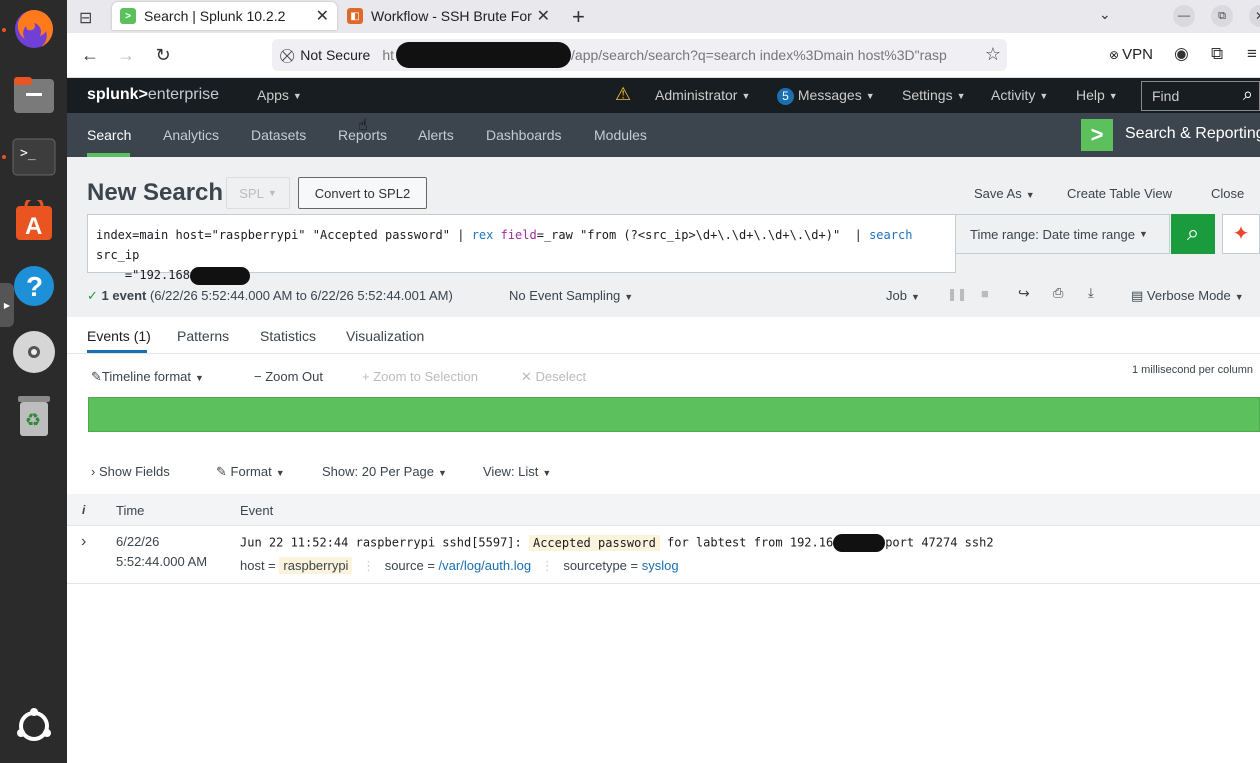 The image size is (1260, 763). What do you see at coordinates (363, 125) in the screenshot?
I see `mouse-cursor-icon: ☝` at bounding box center [363, 125].